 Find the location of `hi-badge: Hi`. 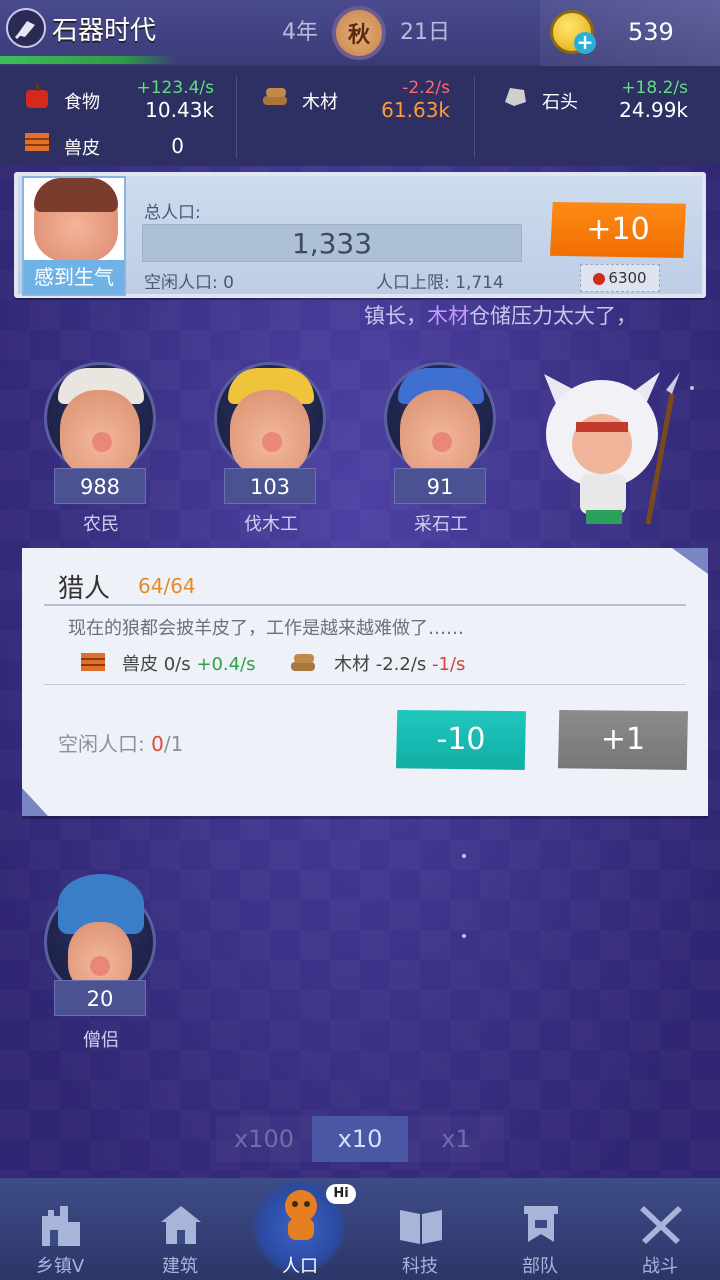

hi-badge: Hi is located at coordinates (341, 1194).